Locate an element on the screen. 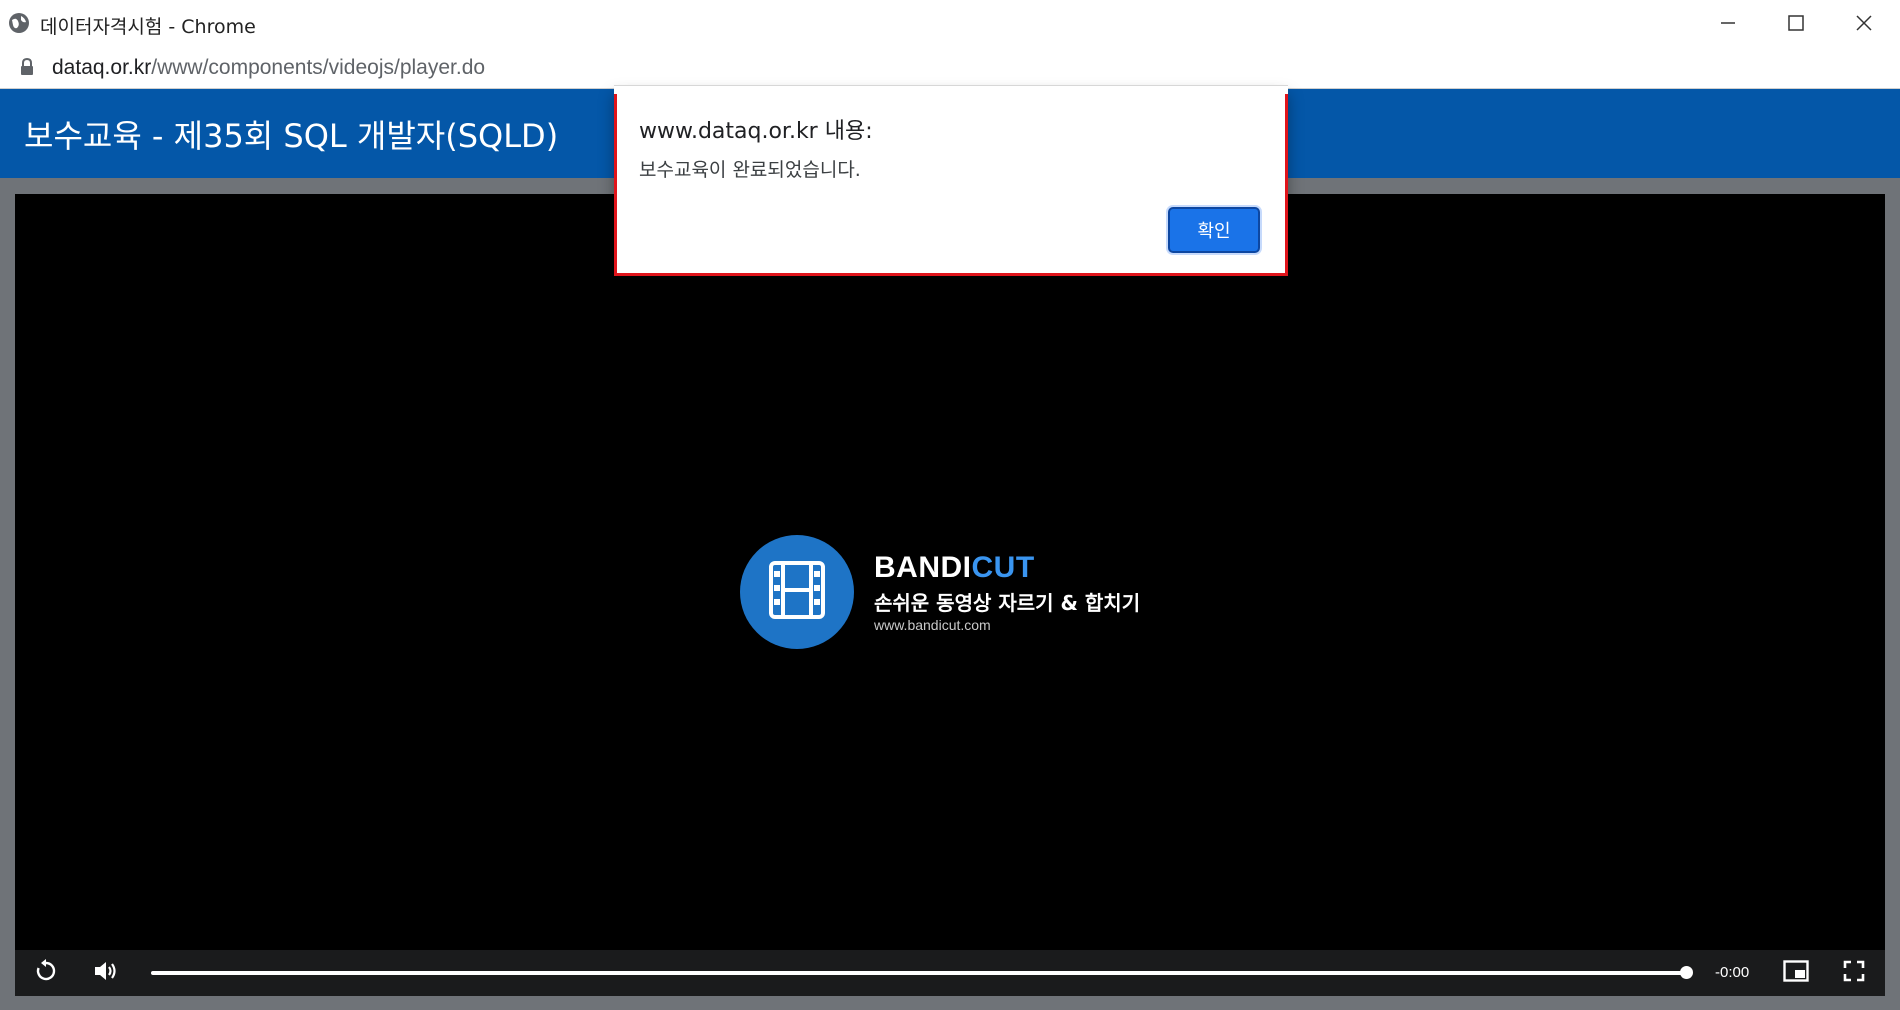 The width and height of the screenshot is (1900, 1010). picture-in-picture-button is located at coordinates (1796, 973).